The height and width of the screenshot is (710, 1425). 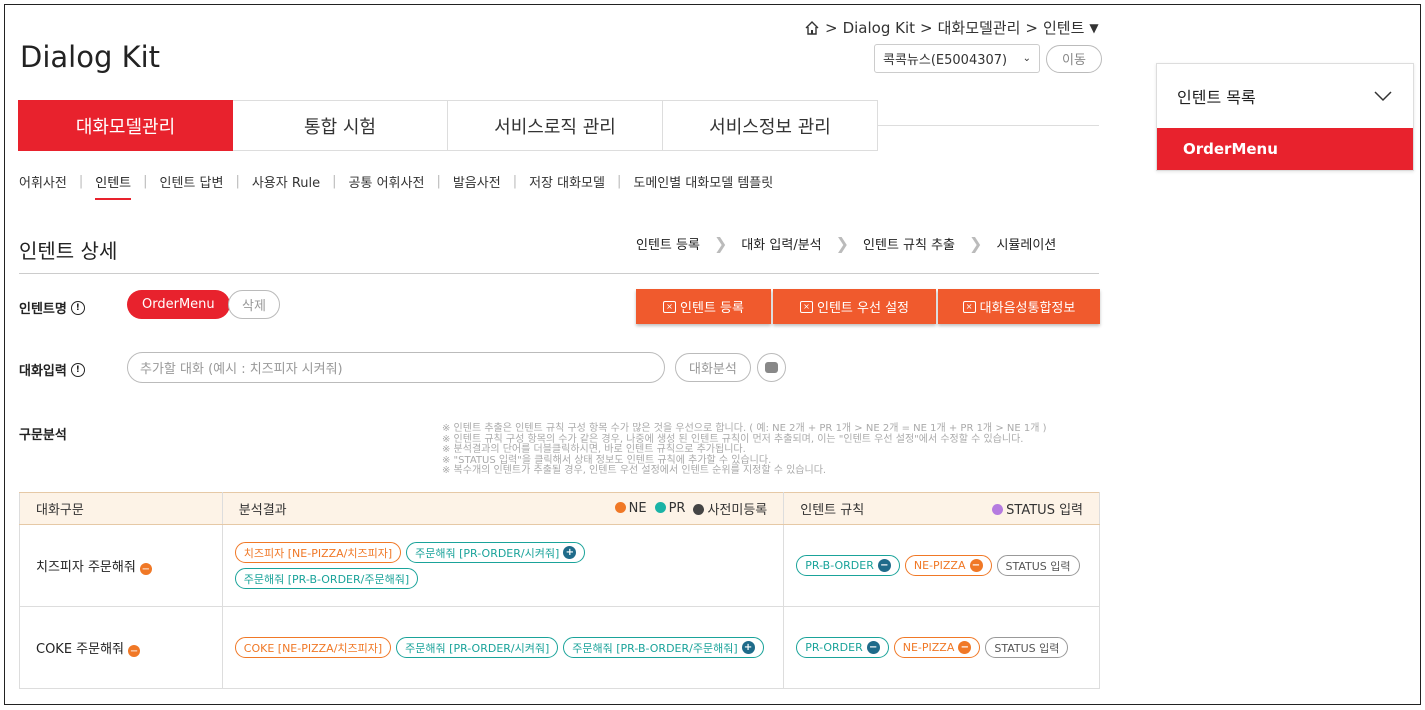 What do you see at coordinates (979, 27) in the screenshot?
I see `breadcrumb-item-model: 대화모델관리` at bounding box center [979, 27].